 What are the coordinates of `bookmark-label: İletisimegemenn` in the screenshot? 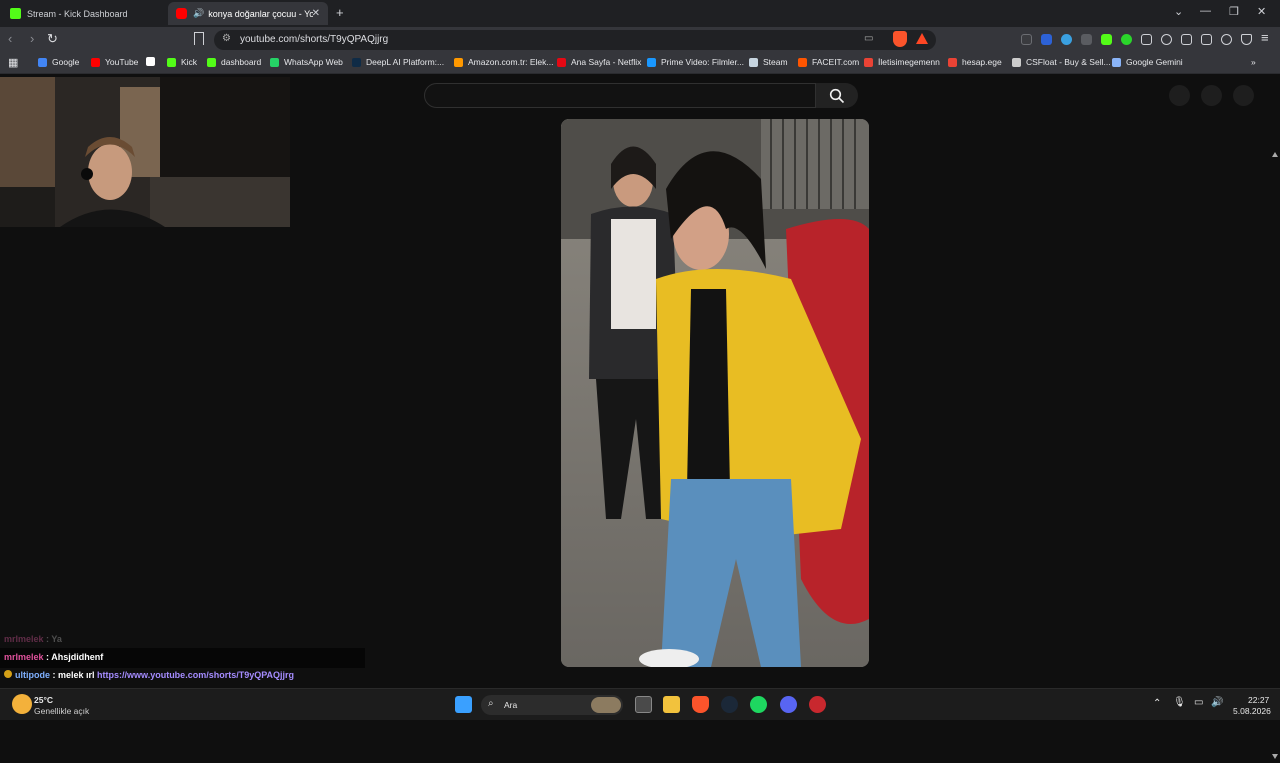 It's located at (909, 62).